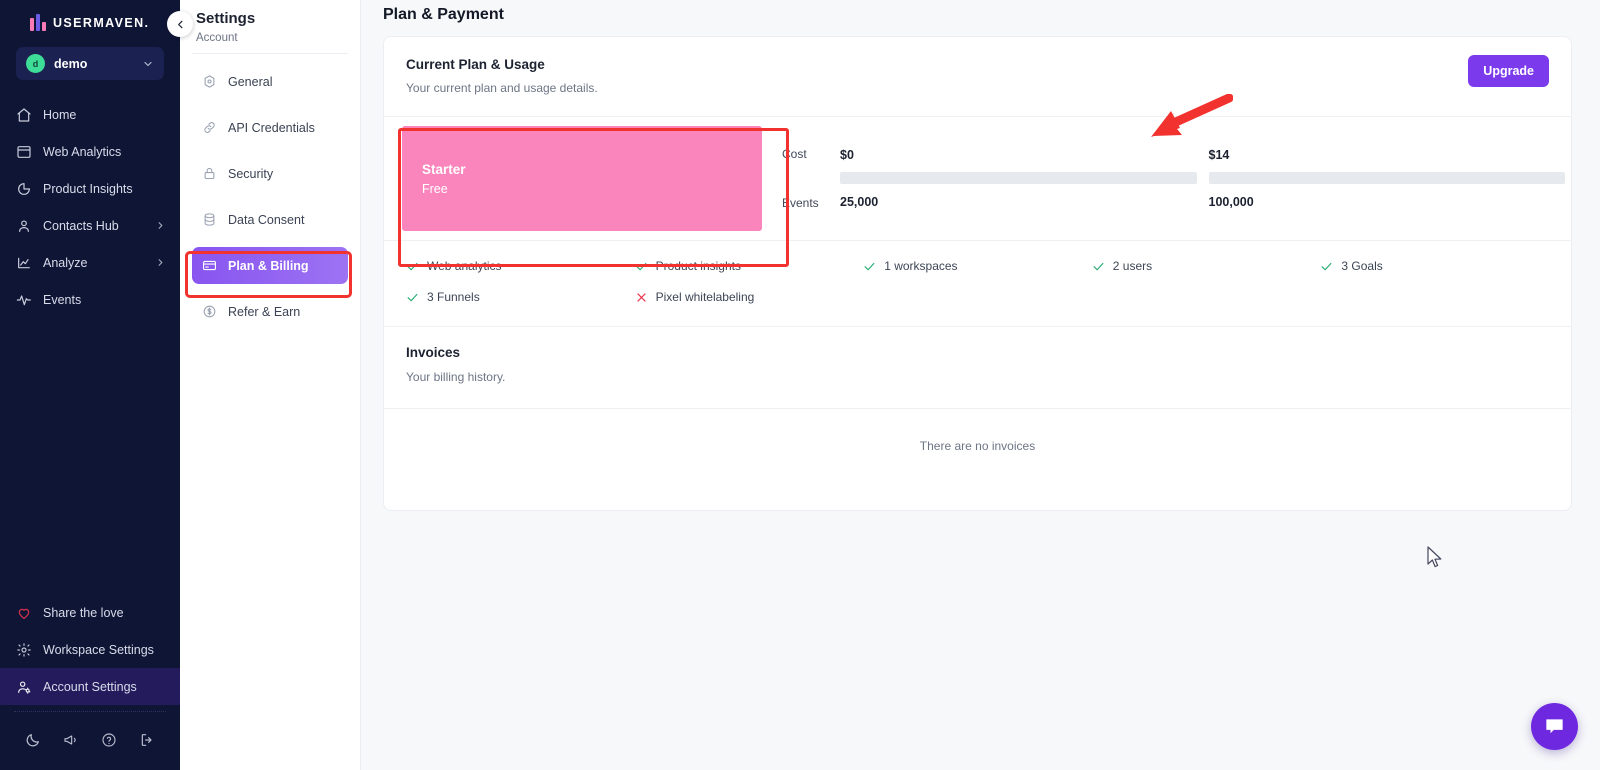  What do you see at coordinates (82, 151) in the screenshot?
I see `sidebar-item-label: Web Analytics` at bounding box center [82, 151].